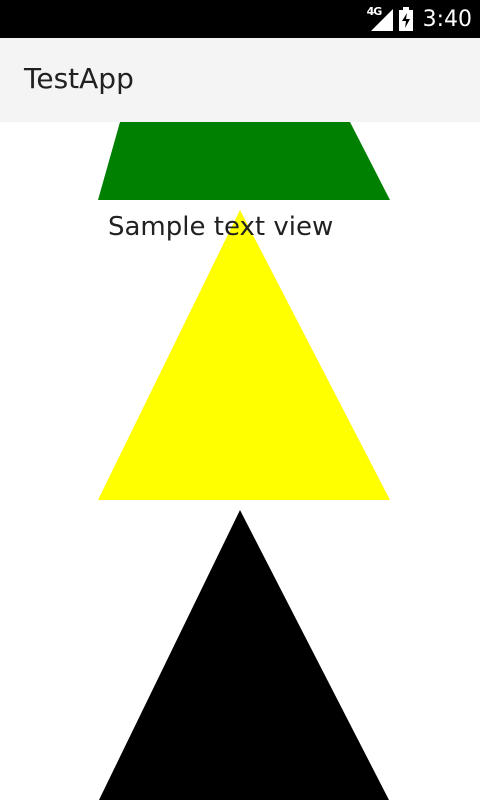 This screenshot has height=800, width=480. I want to click on action-bar: TestApp, so click(240, 80).